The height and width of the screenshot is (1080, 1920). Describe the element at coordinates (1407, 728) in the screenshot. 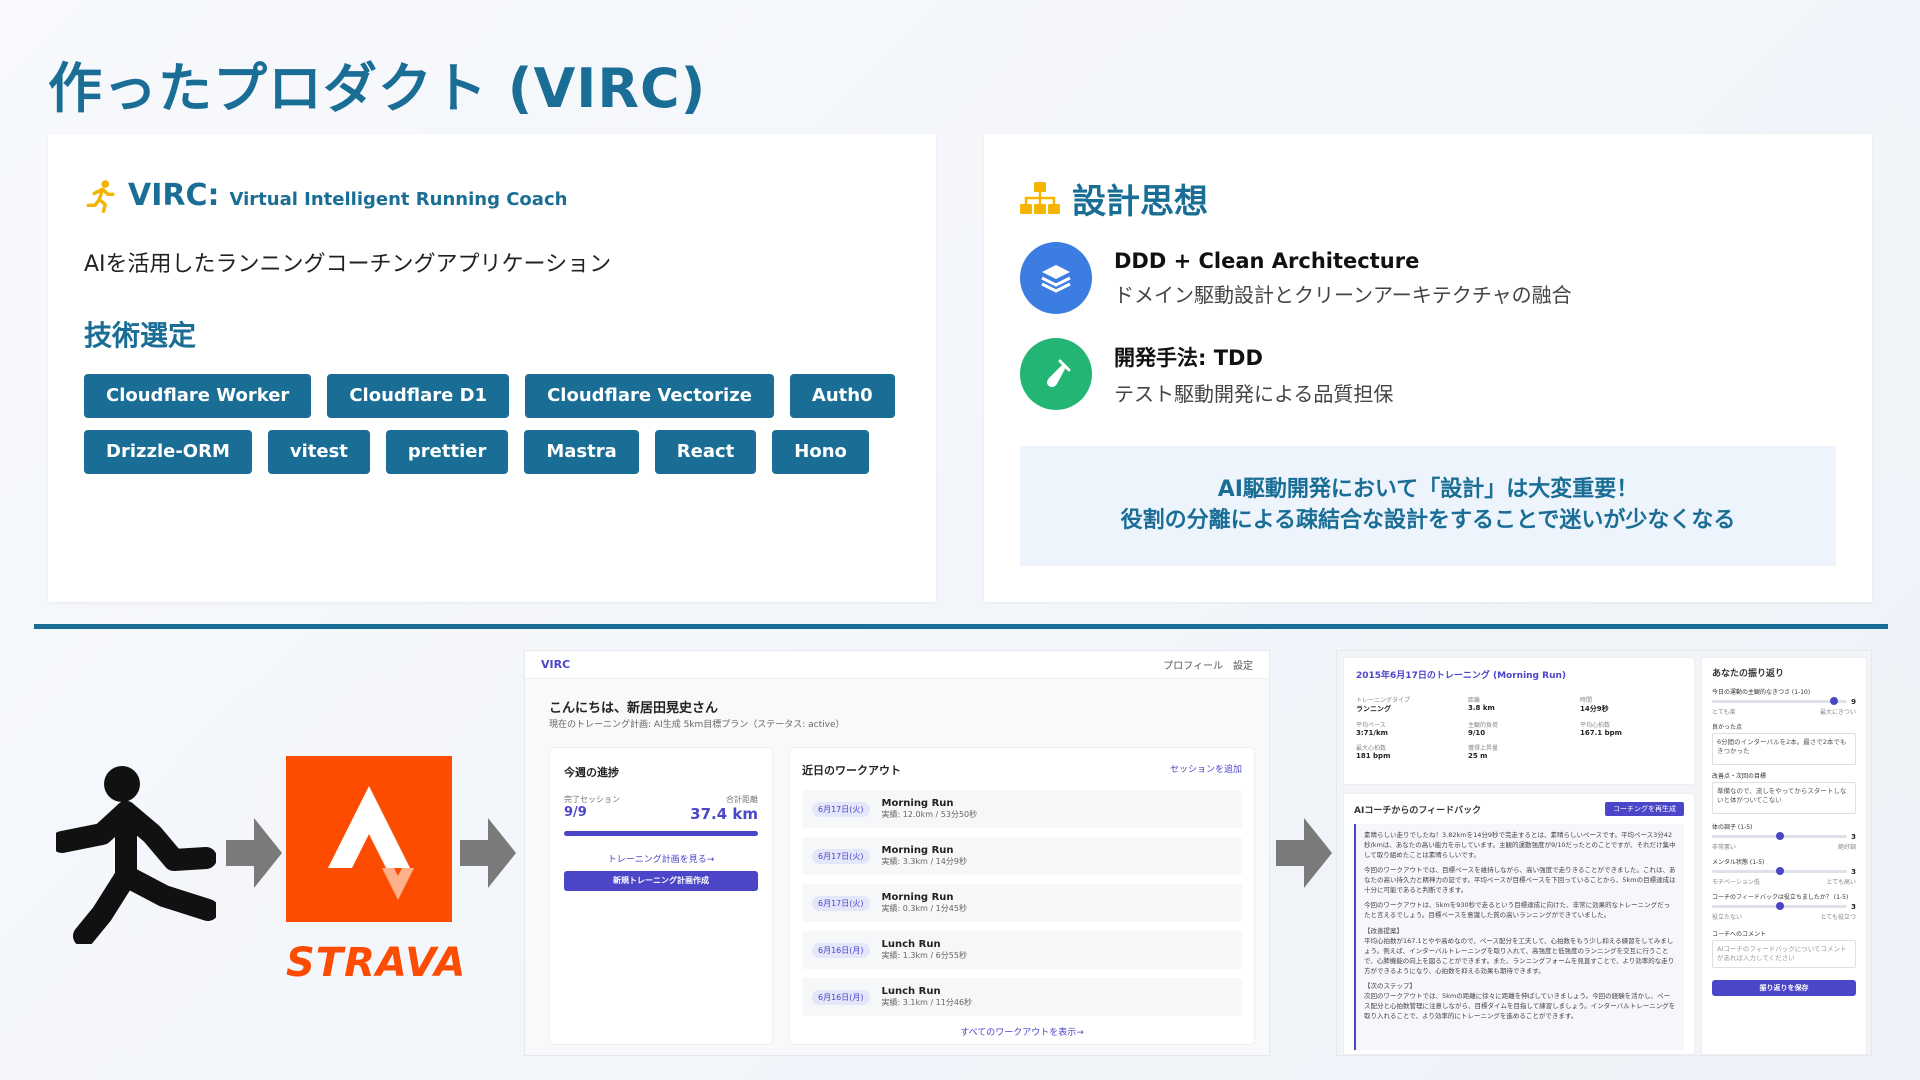

I see `stat-cell: 平均ペース 3:71/km` at that location.